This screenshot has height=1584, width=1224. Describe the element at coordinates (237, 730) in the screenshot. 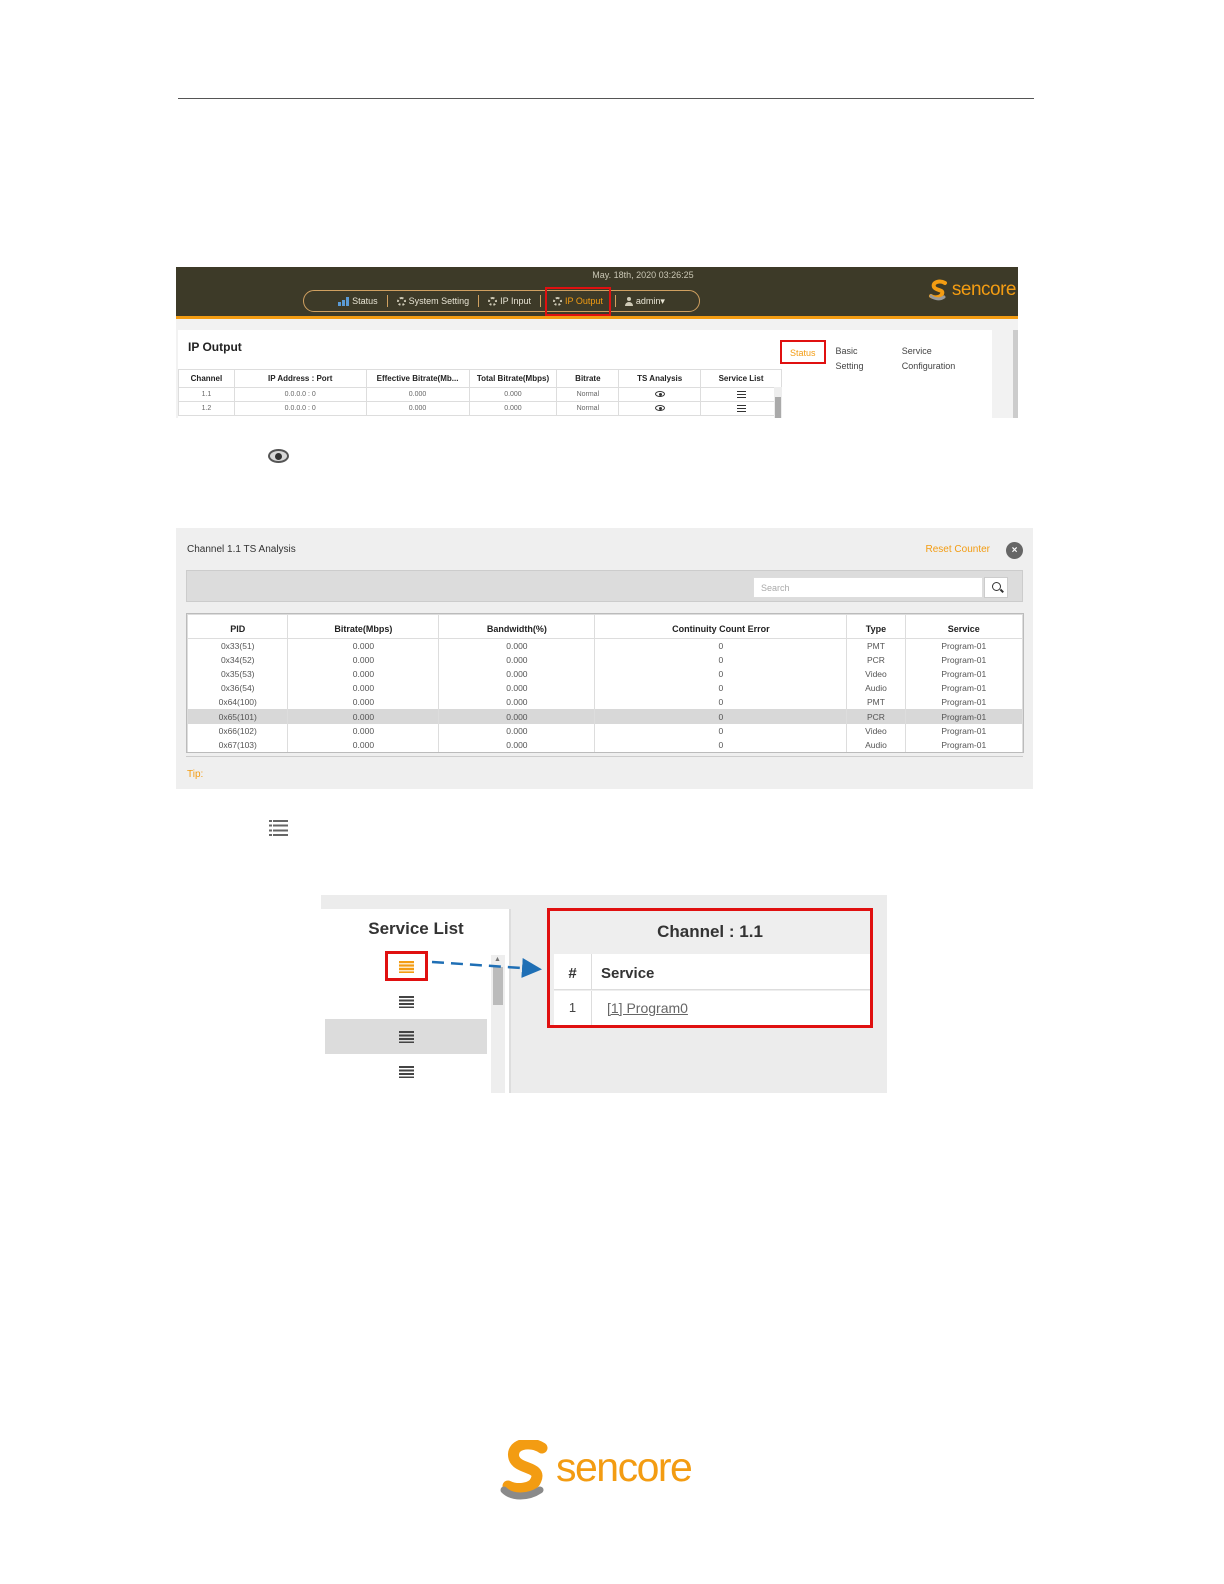

I see `cell-pid: 0x66(102)` at that location.